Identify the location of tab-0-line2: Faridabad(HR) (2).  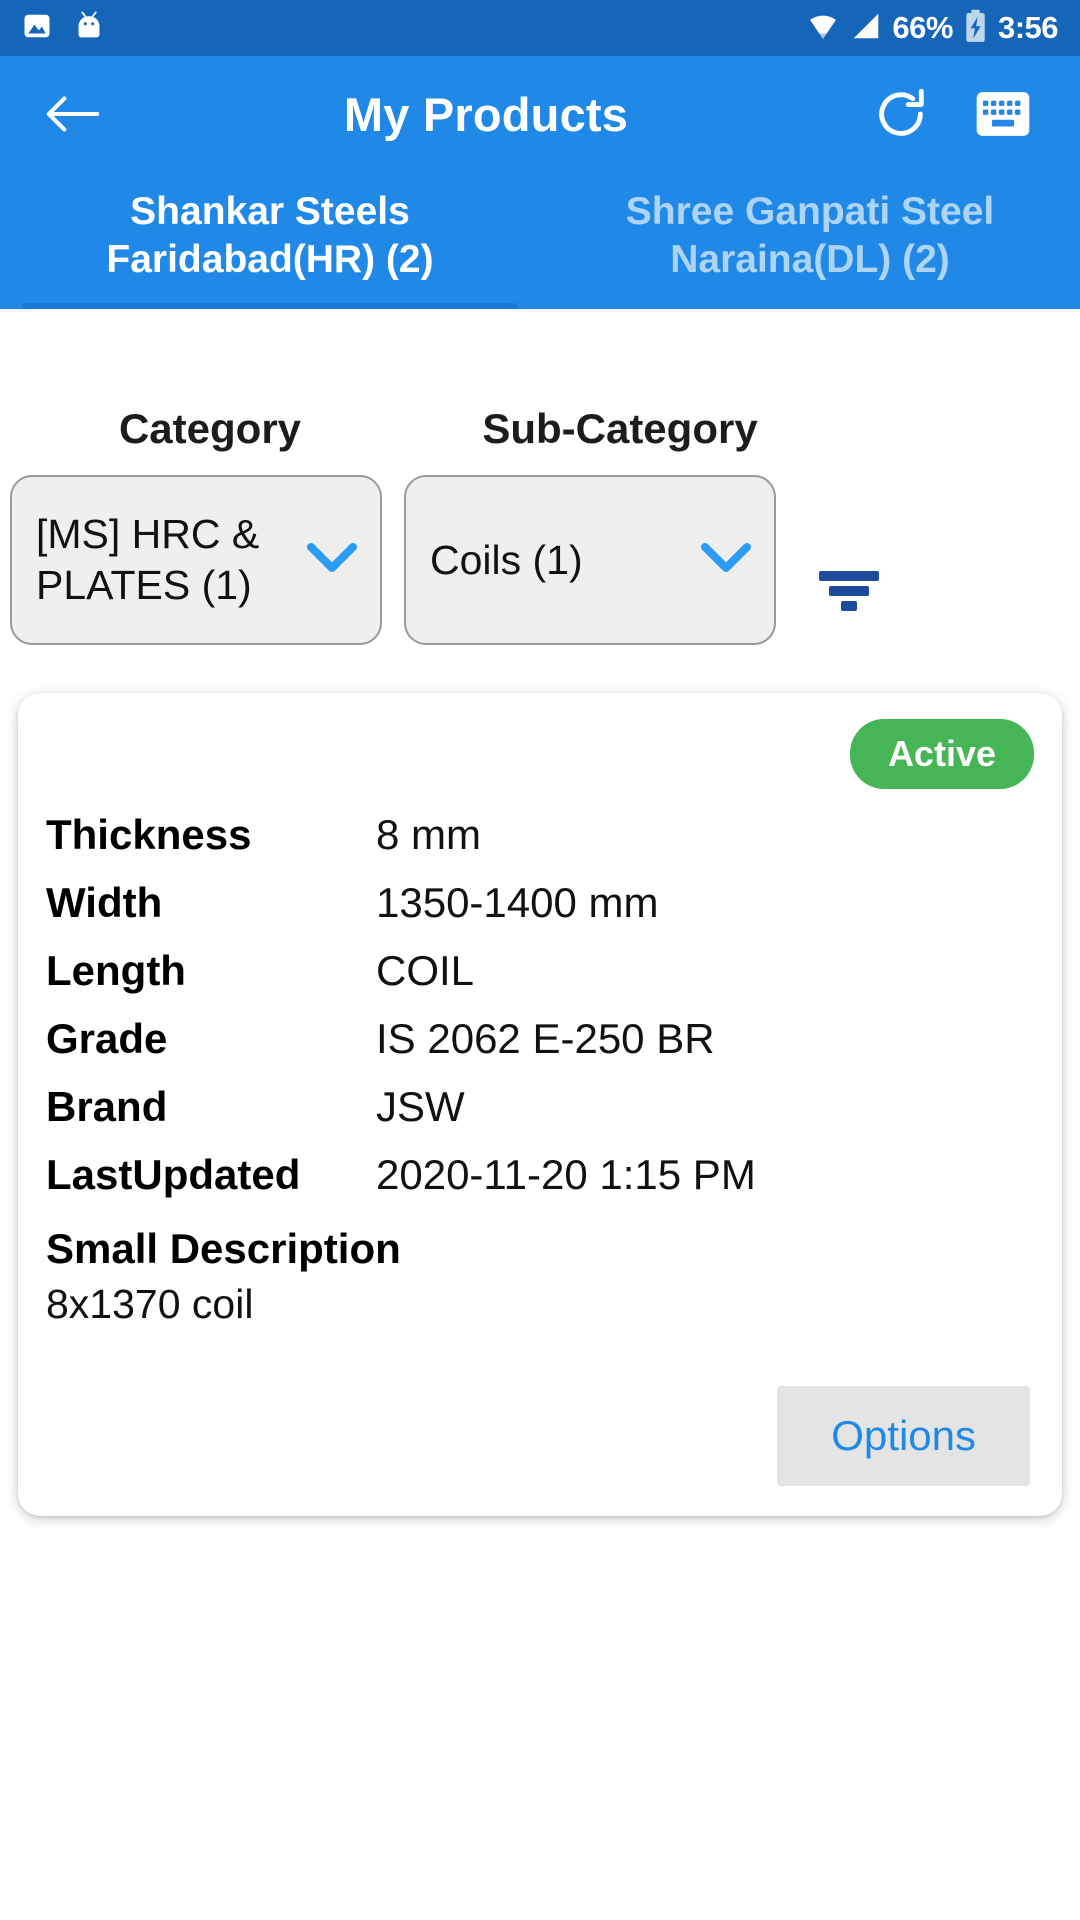
(270, 259).